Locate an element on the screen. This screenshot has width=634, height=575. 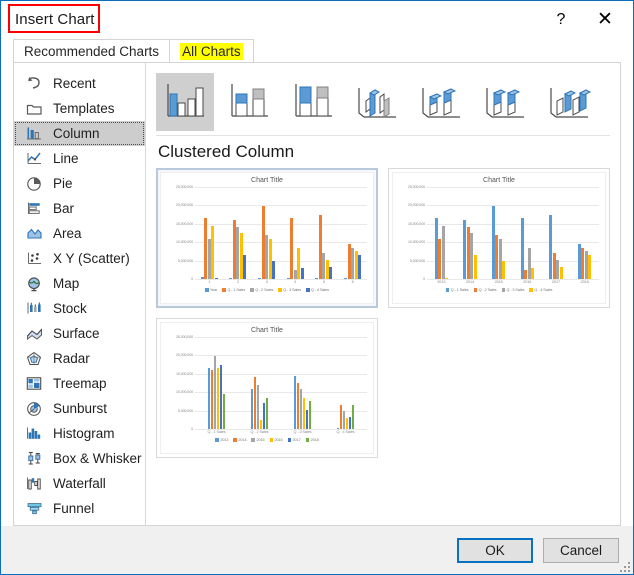
sidebar-item-recent: Recent is located at coordinates (79, 83).